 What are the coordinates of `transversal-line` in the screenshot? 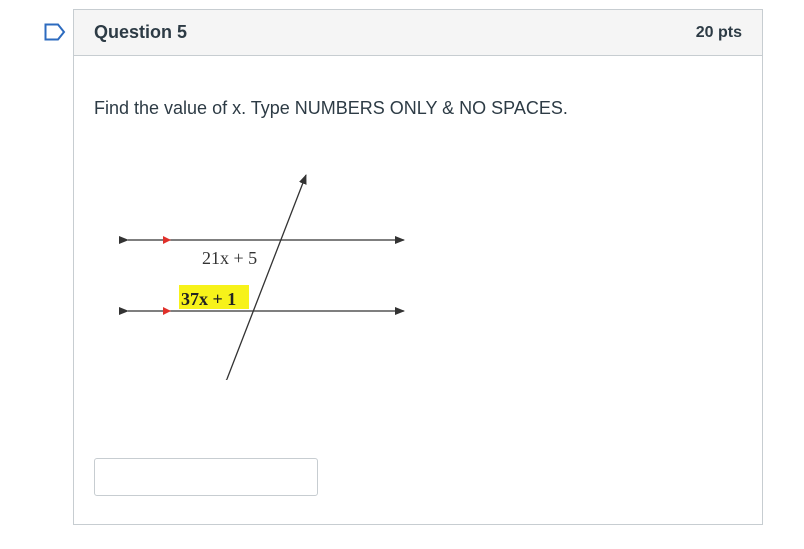 It's located at (263, 277).